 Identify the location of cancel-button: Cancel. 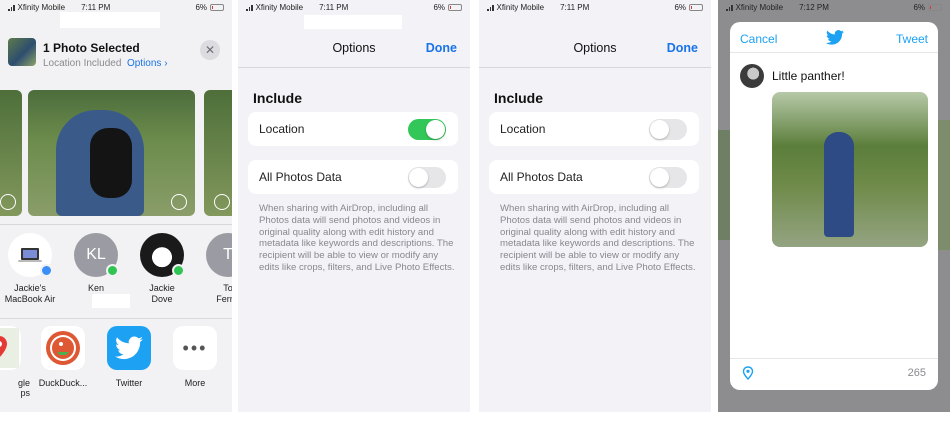
(758, 39).